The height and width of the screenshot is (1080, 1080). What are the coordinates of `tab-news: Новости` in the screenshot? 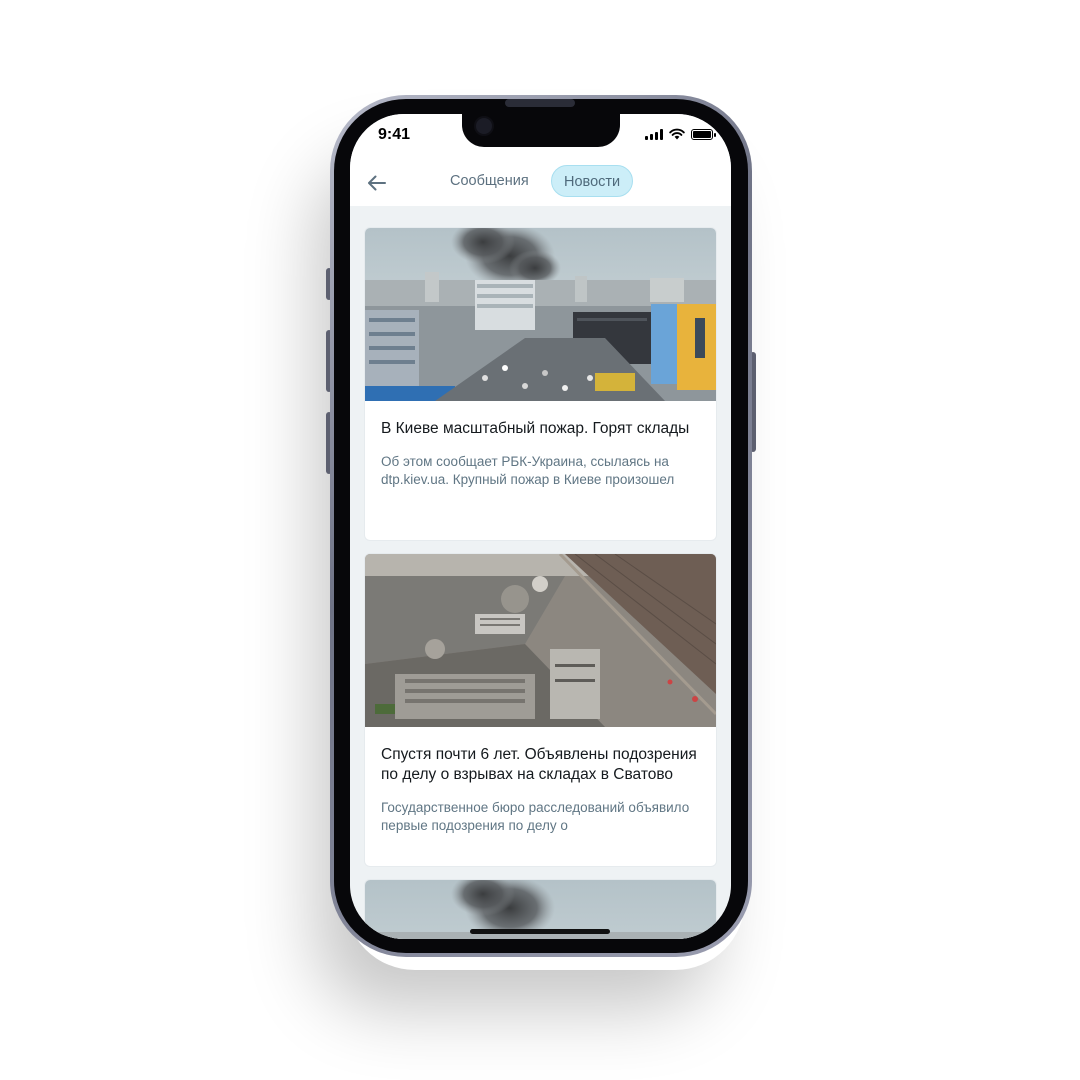 It's located at (592, 181).